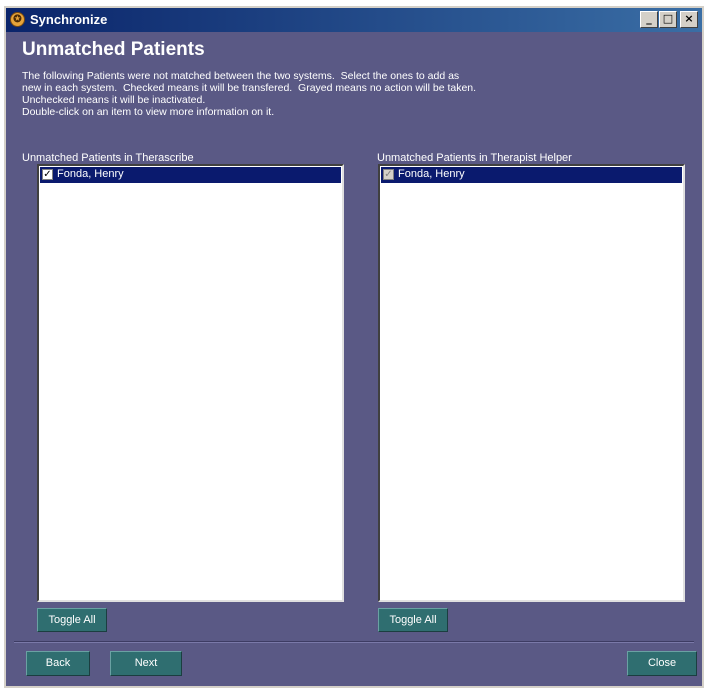 The image size is (708, 690). I want to click on close-window-button: ×, so click(689, 19).